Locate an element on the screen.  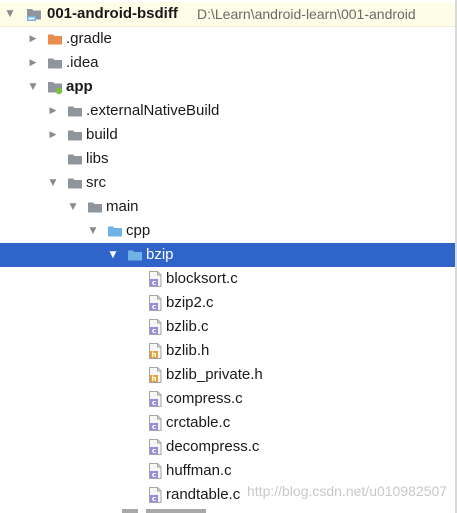
tree-item-label: bzip is located at coordinates (160, 254).